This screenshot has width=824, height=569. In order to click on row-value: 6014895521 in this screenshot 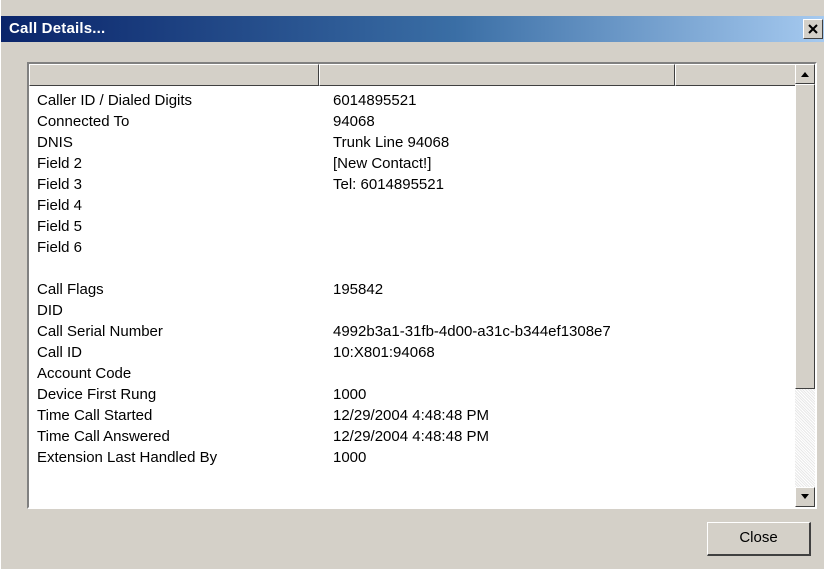, I will do `click(375, 100)`.